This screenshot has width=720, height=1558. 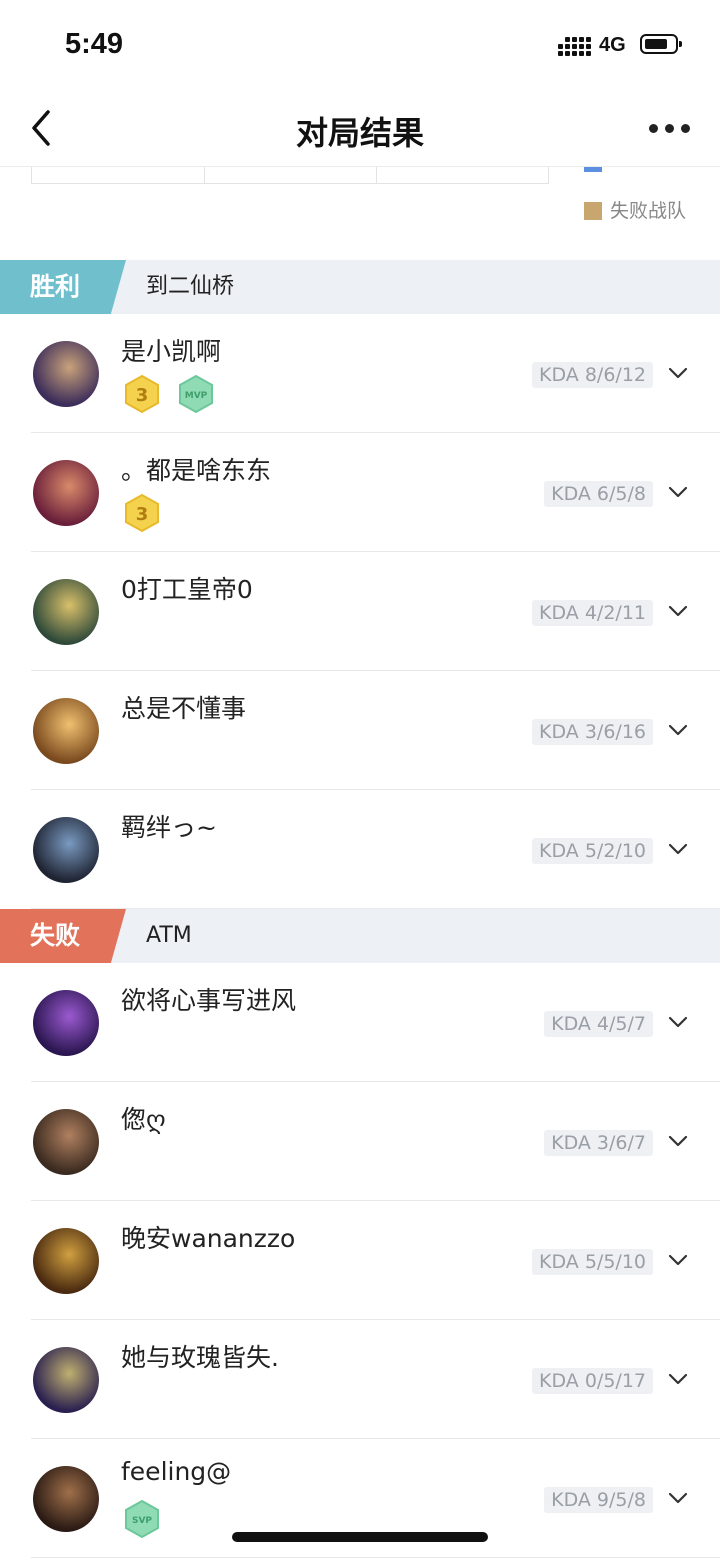 I want to click on player-name: 是小凯啊, so click(x=171, y=351).